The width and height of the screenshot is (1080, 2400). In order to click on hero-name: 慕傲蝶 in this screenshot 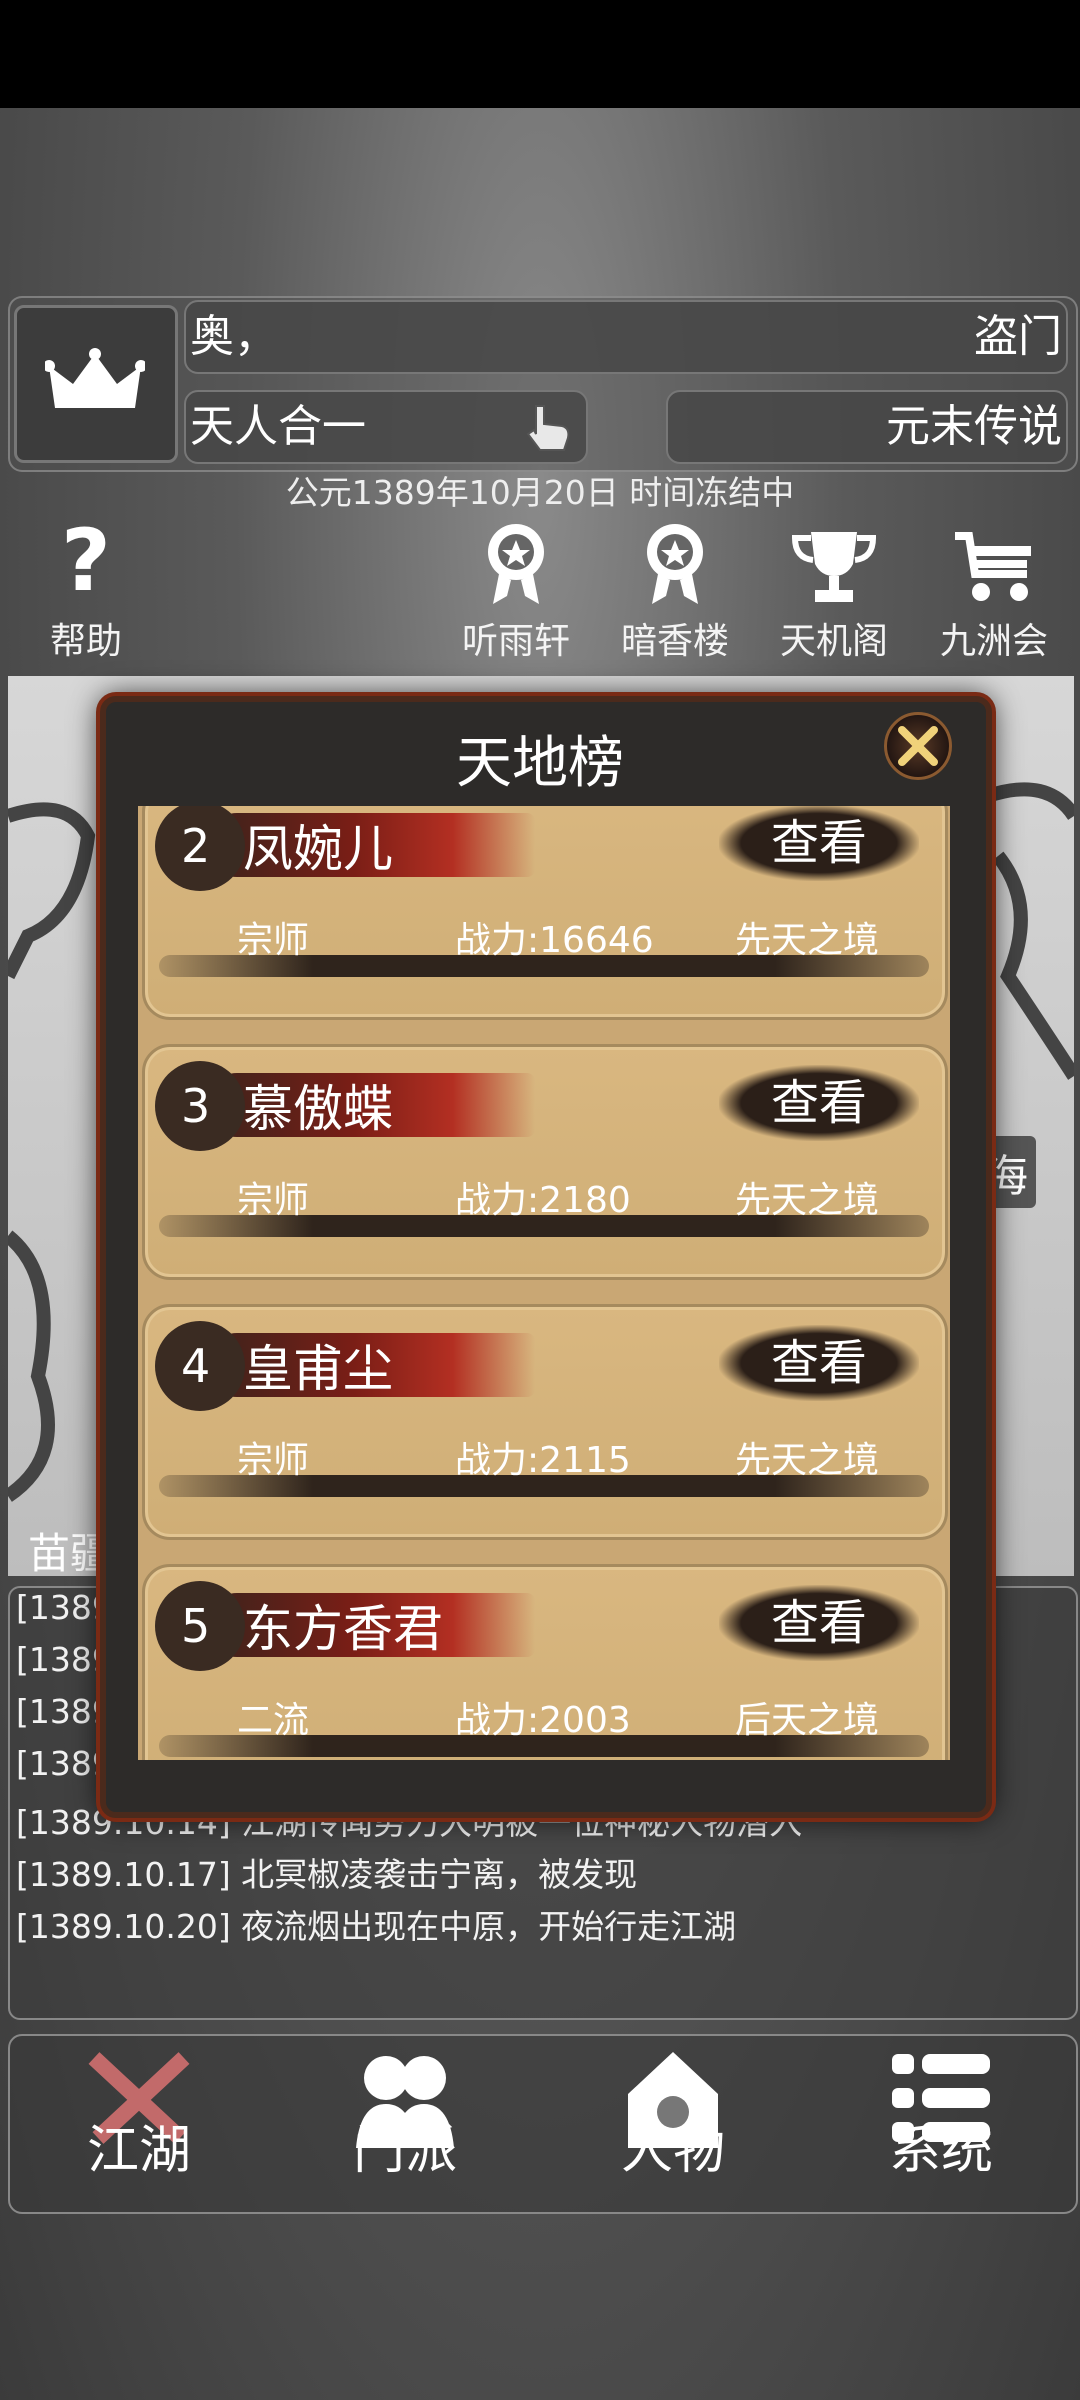, I will do `click(318, 1109)`.